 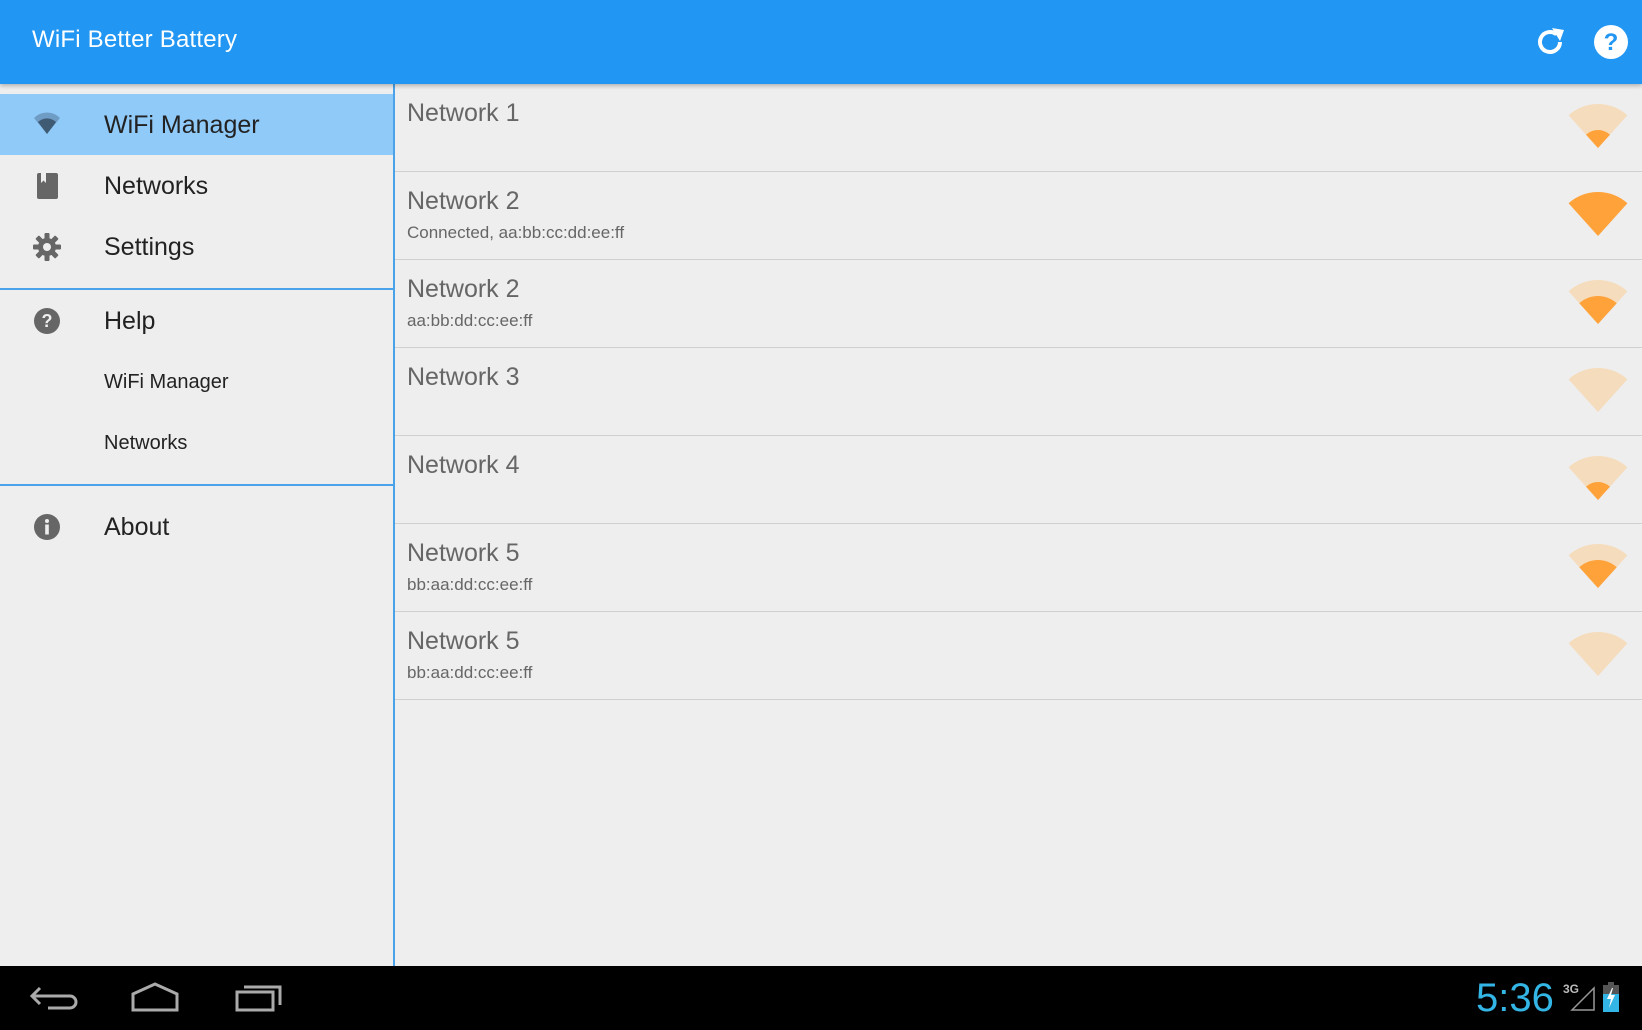 I want to click on recent-apps-button, so click(x=259, y=998).